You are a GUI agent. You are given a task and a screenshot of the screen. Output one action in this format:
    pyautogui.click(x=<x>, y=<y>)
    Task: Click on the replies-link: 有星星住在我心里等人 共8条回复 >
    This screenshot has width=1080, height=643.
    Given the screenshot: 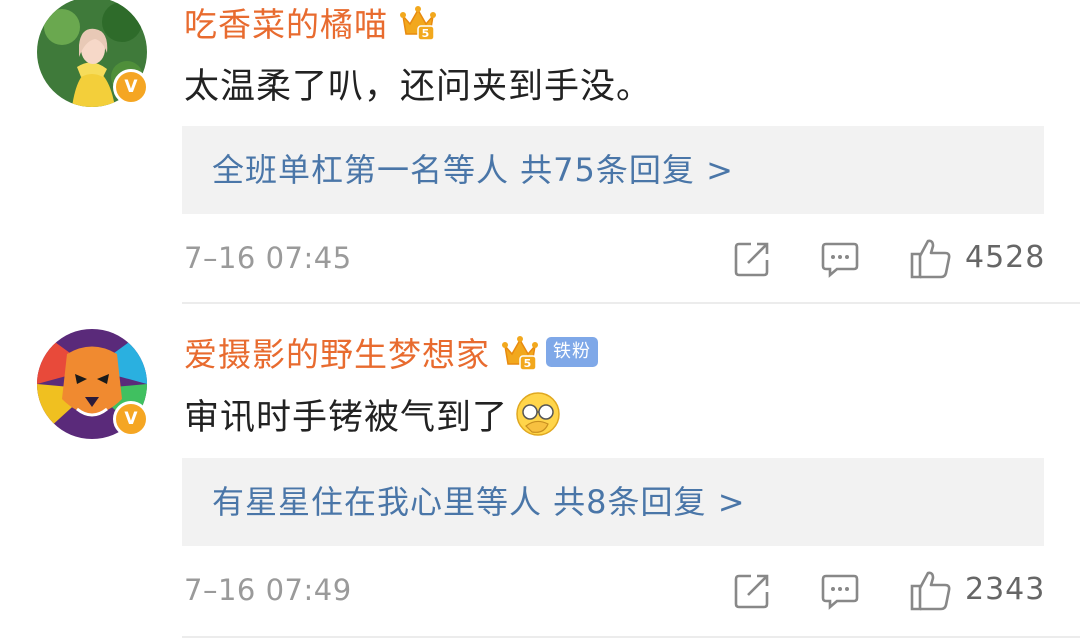 What is the action you would take?
    pyautogui.click(x=479, y=502)
    